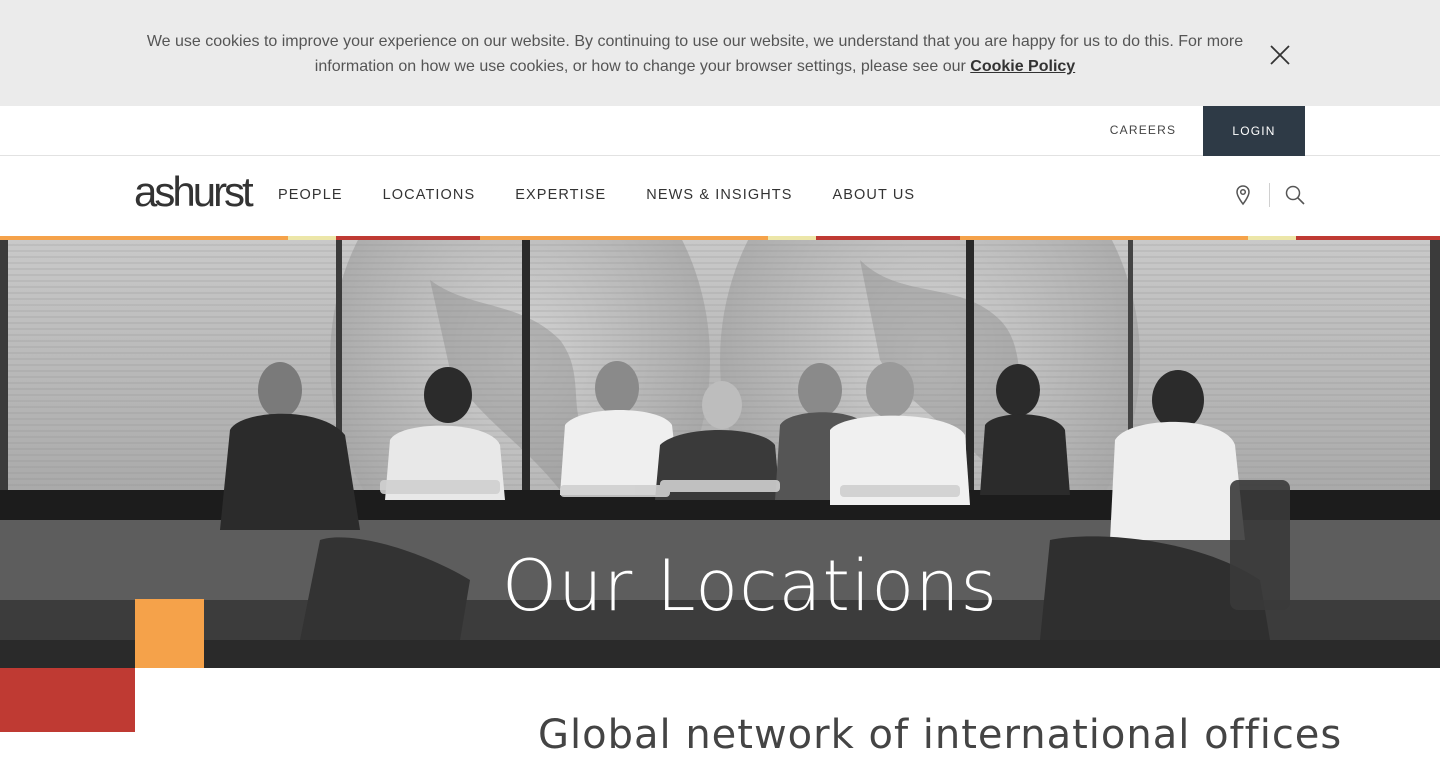 The height and width of the screenshot is (758, 1440). What do you see at coordinates (1269, 195) in the screenshot?
I see `nav-divider` at bounding box center [1269, 195].